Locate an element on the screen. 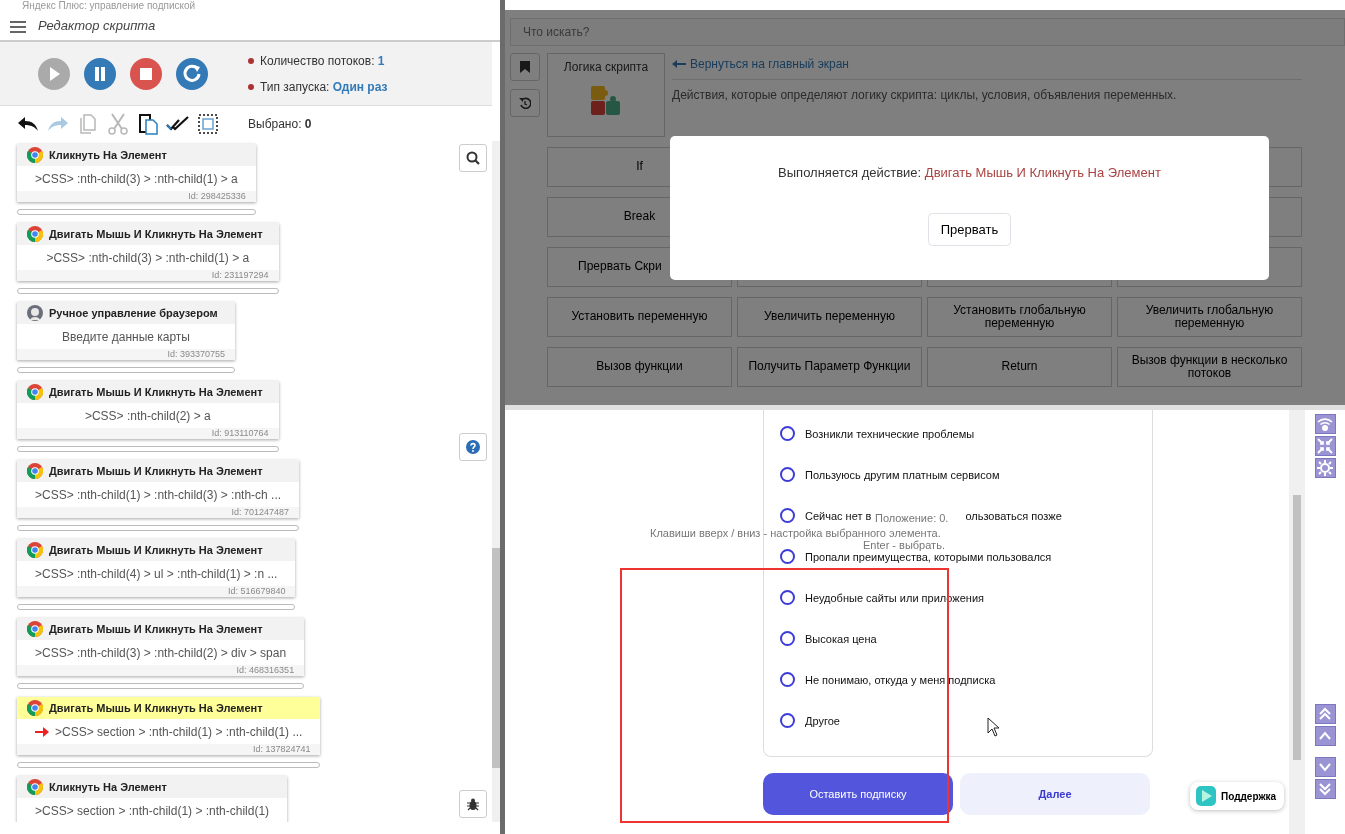 The width and height of the screenshot is (1345, 834). help-button is located at coordinates (473, 447).